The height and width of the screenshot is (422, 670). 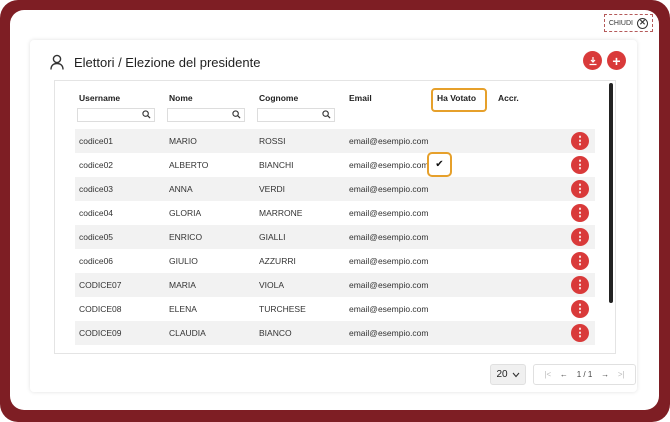 I want to click on cognome-filter-input, so click(x=296, y=115).